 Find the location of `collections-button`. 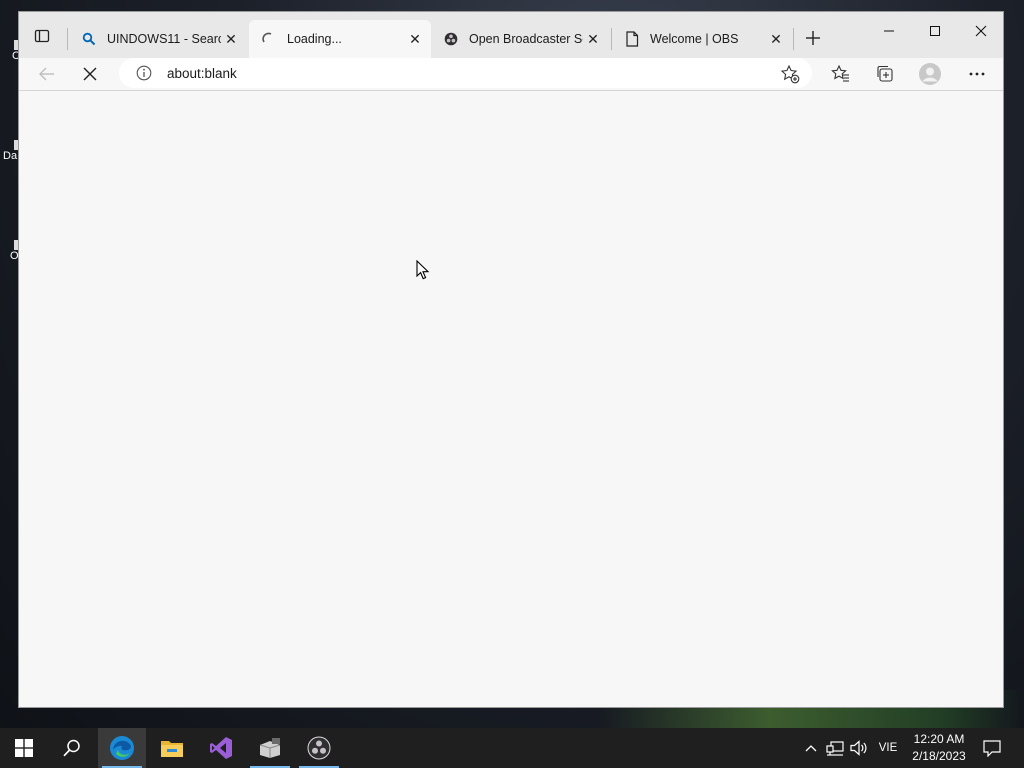

collections-button is located at coordinates (885, 74).